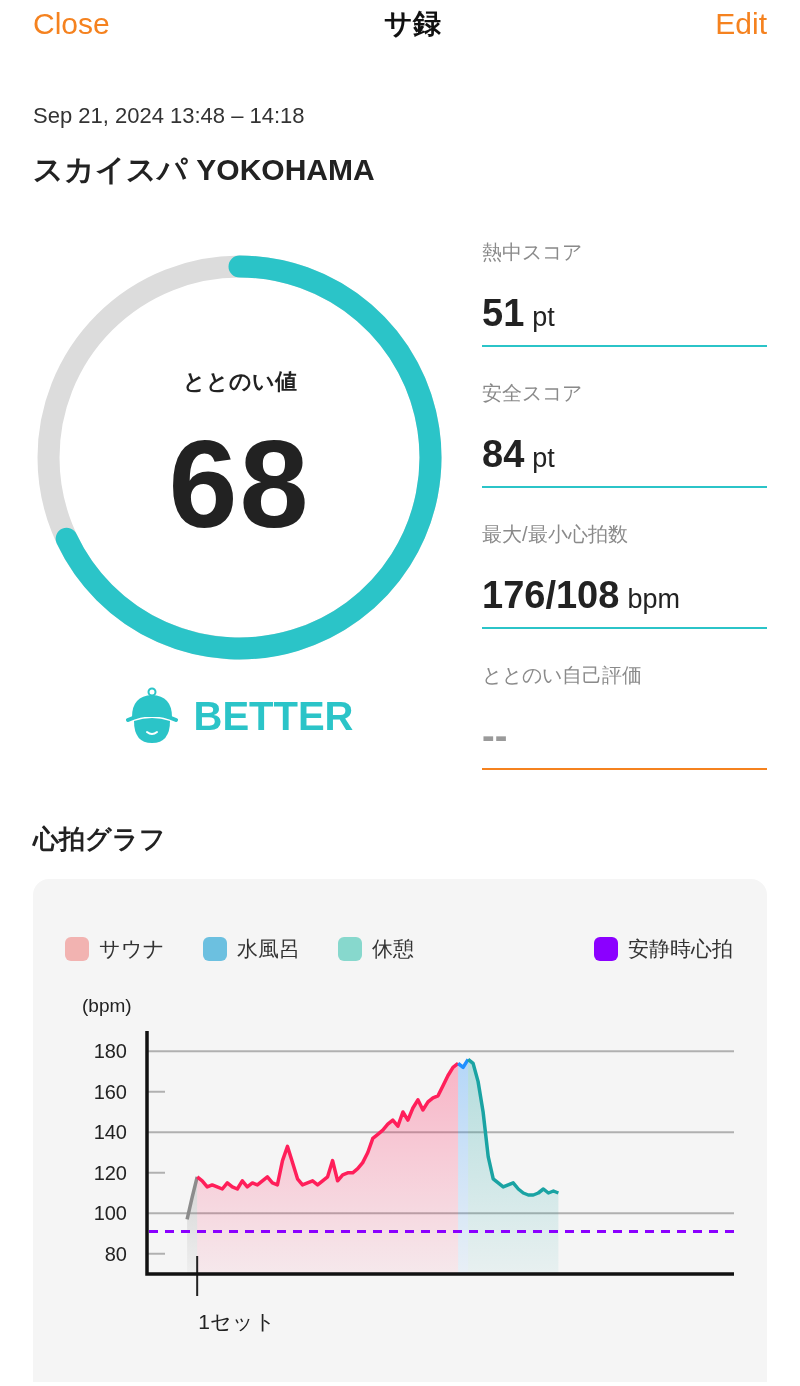 This screenshot has height=1386, width=800. I want to click on axis-tick-label: 100, so click(110, 1213).